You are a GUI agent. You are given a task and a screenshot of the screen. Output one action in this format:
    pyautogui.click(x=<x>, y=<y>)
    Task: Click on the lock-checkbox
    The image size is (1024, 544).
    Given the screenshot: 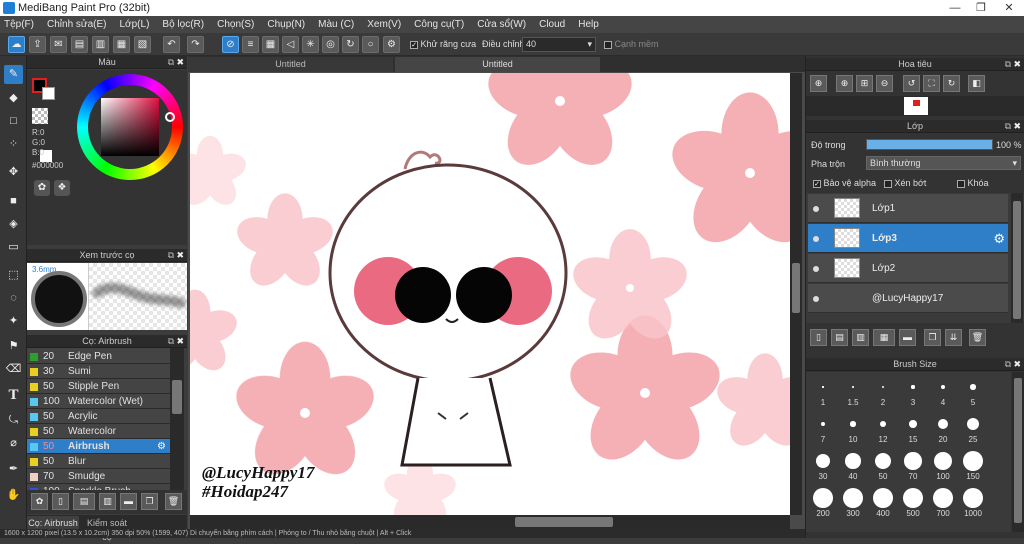 What is the action you would take?
    pyautogui.click(x=961, y=183)
    